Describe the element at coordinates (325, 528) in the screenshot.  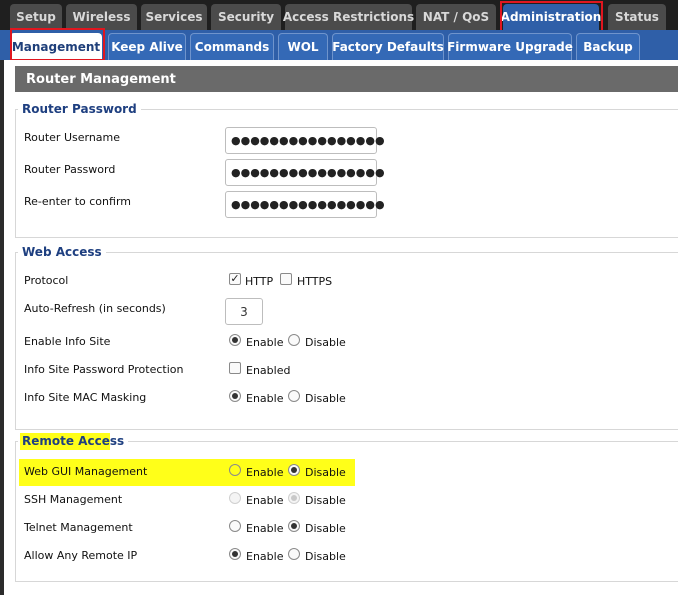
I see `telnet-disable-label: Disable` at that location.